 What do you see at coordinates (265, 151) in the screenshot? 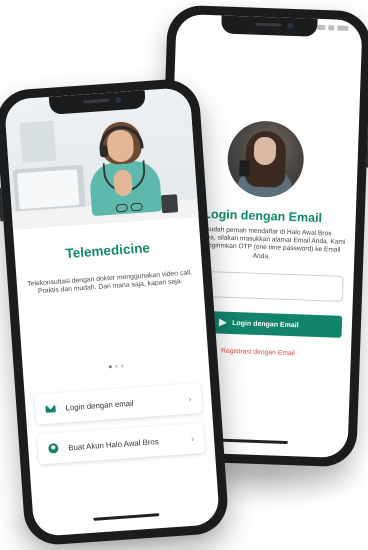
I see `photo-face` at bounding box center [265, 151].